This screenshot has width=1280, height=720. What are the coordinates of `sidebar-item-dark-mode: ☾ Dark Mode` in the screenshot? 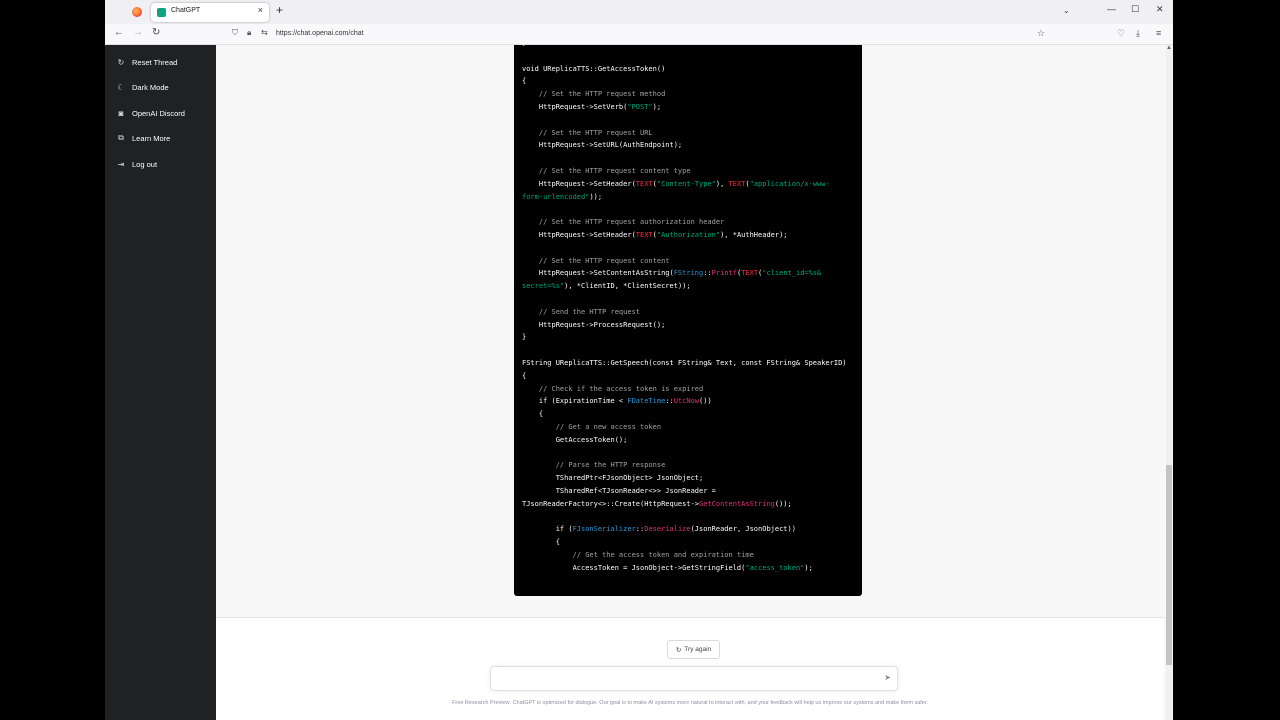 It's located at (163, 87).